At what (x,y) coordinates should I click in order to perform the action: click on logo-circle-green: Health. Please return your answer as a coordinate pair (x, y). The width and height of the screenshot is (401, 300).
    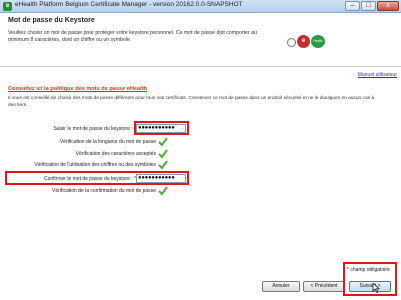
    Looking at the image, I should click on (318, 41).